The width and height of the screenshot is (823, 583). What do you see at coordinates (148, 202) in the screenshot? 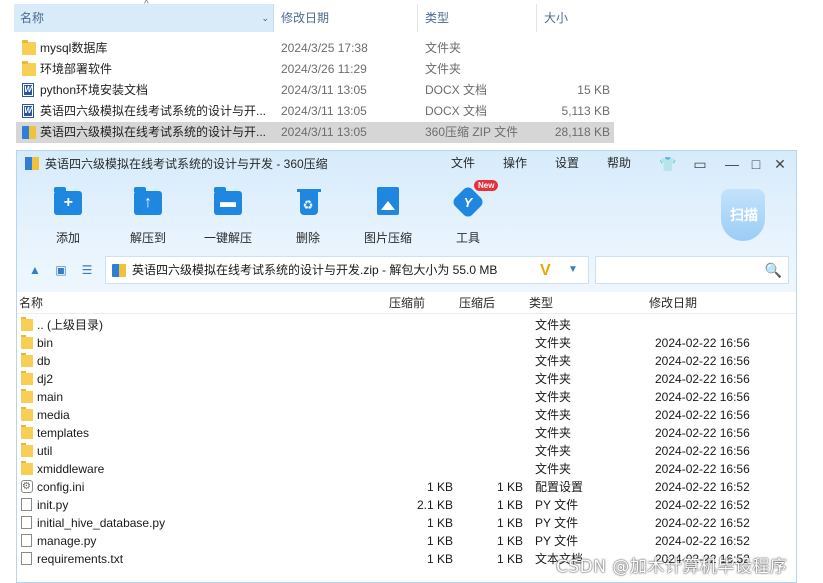
I see `extract-to-icon: ↑` at bounding box center [148, 202].